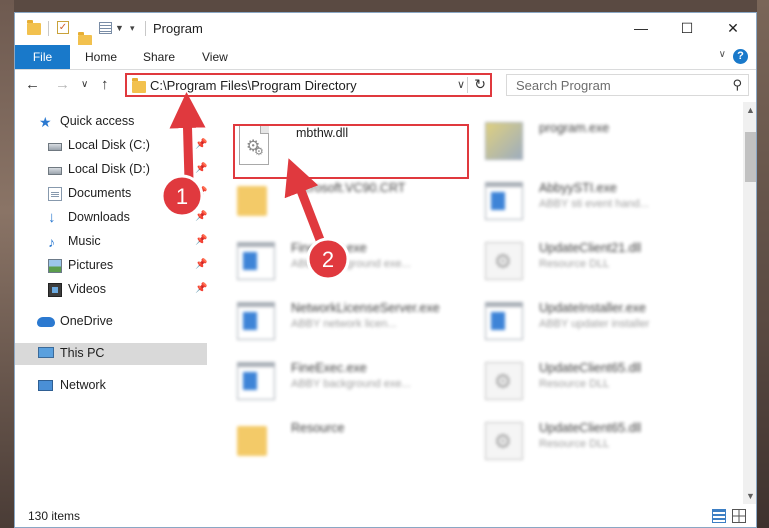 The image size is (769, 528). Describe the element at coordinates (111, 354) in the screenshot. I see `sidebar-item-this-pc: This PC` at that location.